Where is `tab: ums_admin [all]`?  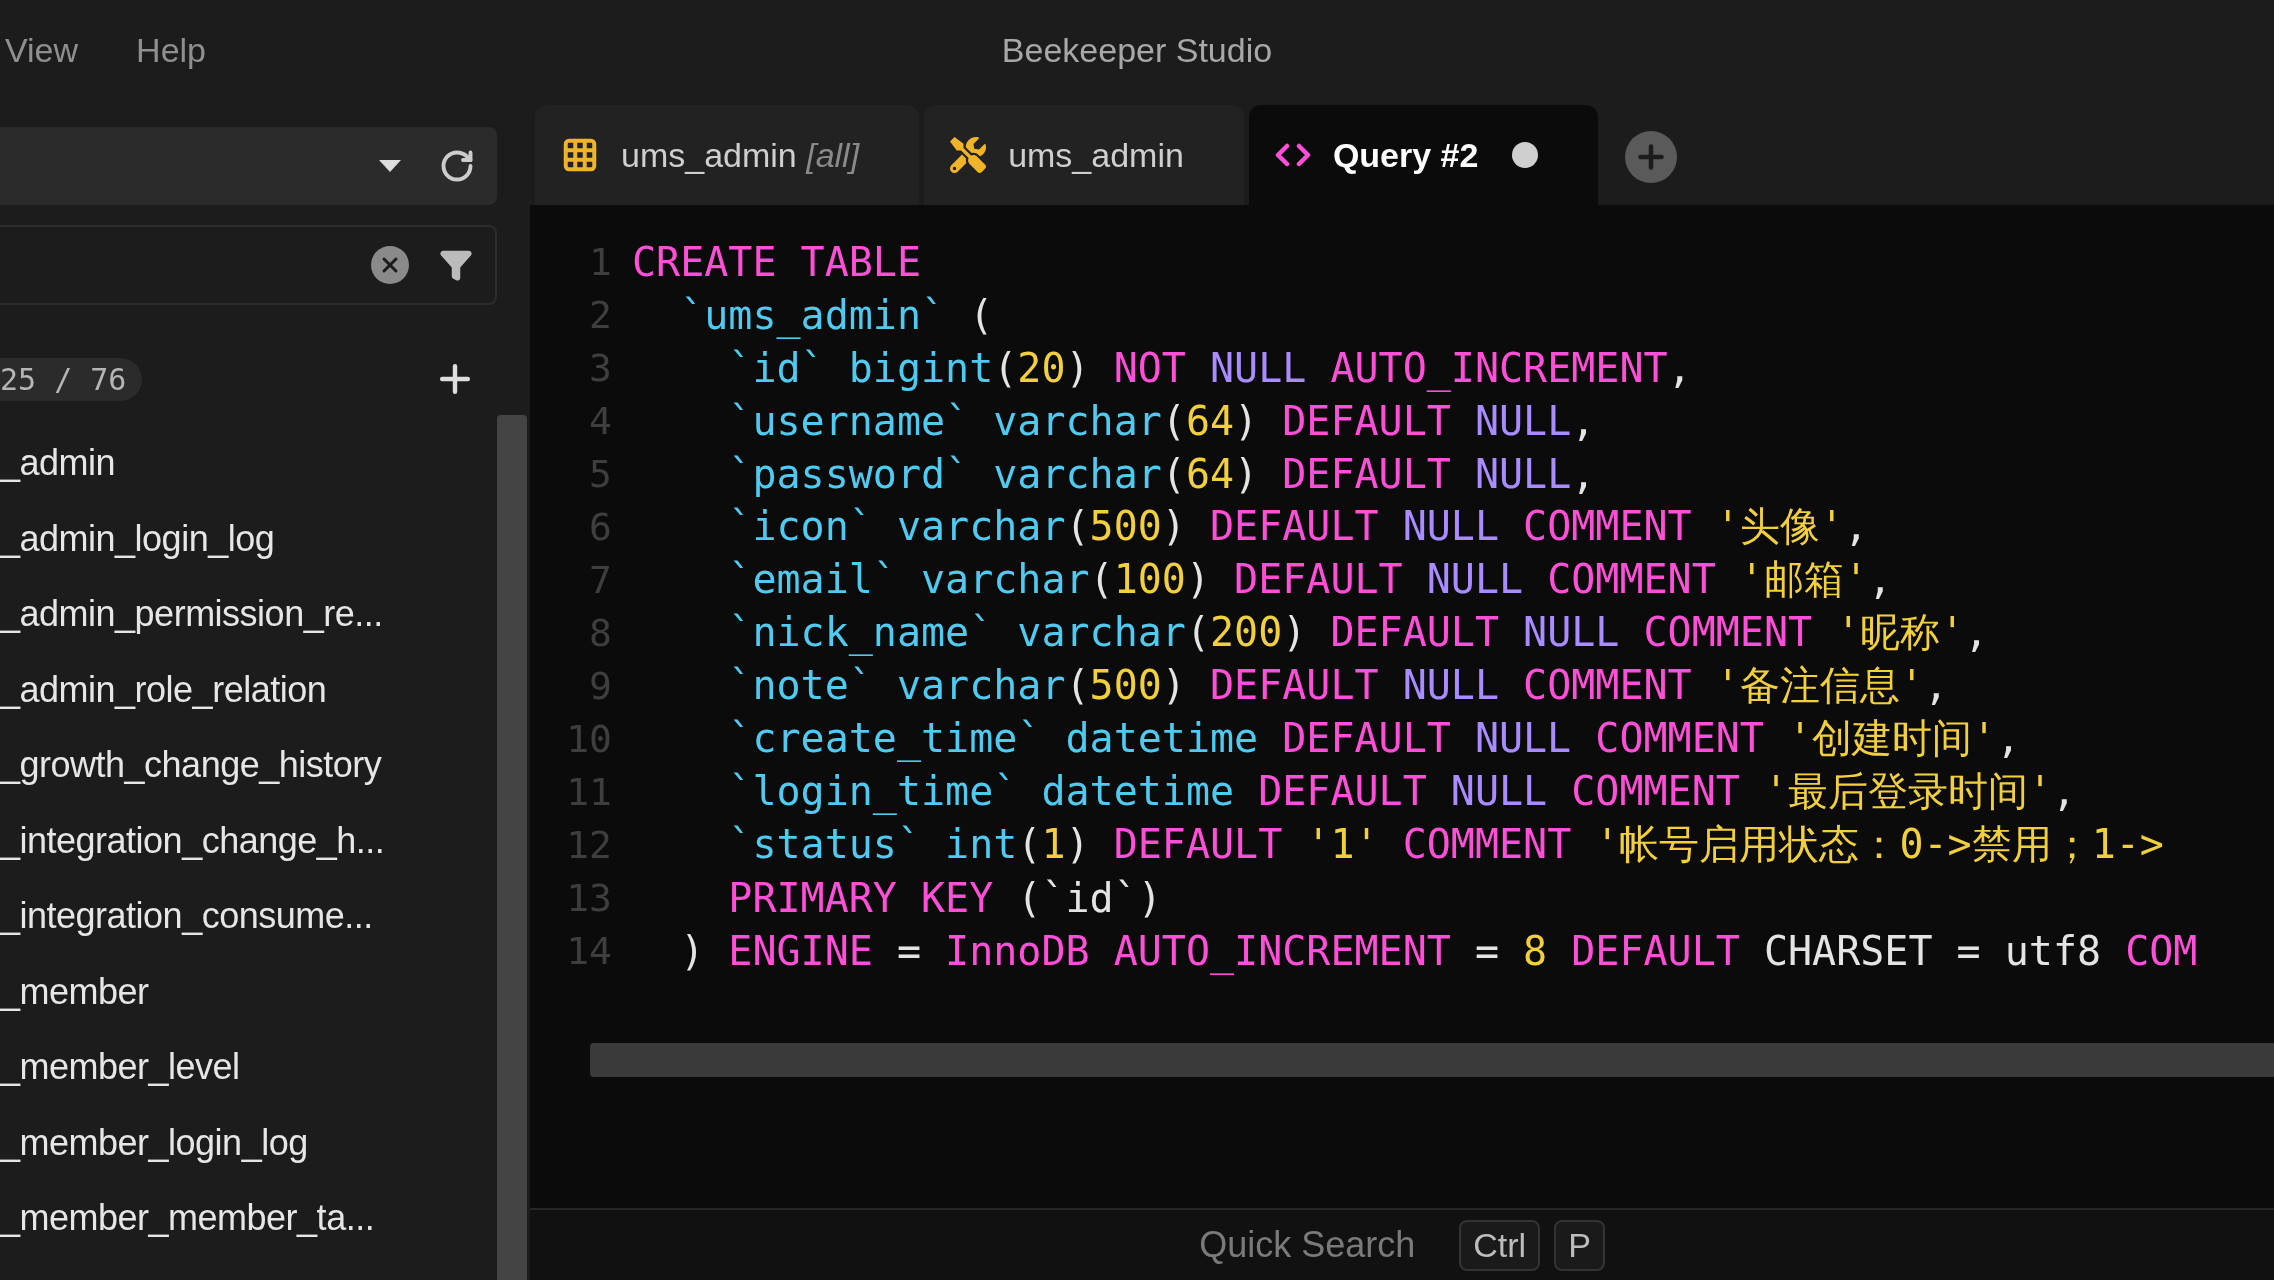 tab: ums_admin [all] is located at coordinates (727, 155).